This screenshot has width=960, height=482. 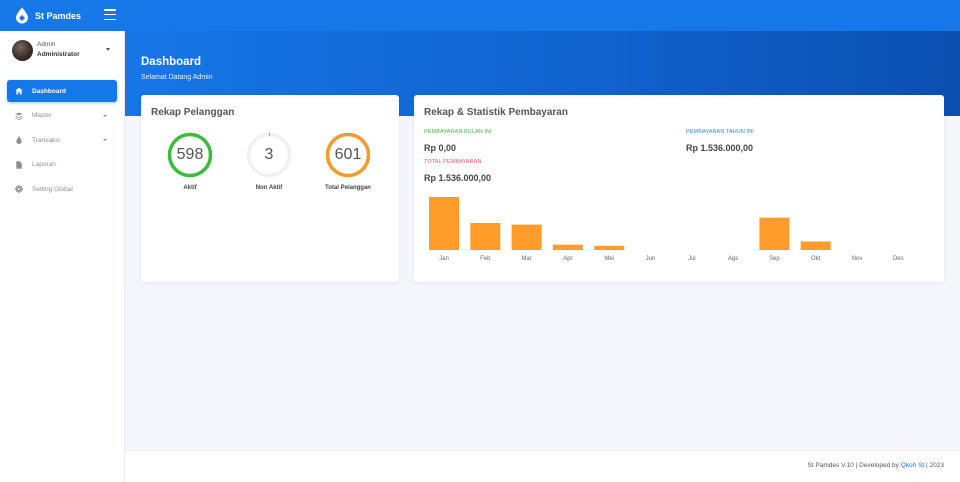 I want to click on sidebar-item-setting-global: Setting Global, so click(x=62, y=189).